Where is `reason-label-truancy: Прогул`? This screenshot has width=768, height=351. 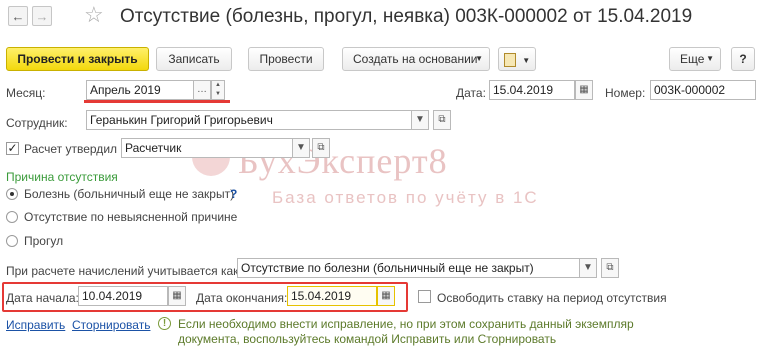 reason-label-truancy: Прогул is located at coordinates (44, 241).